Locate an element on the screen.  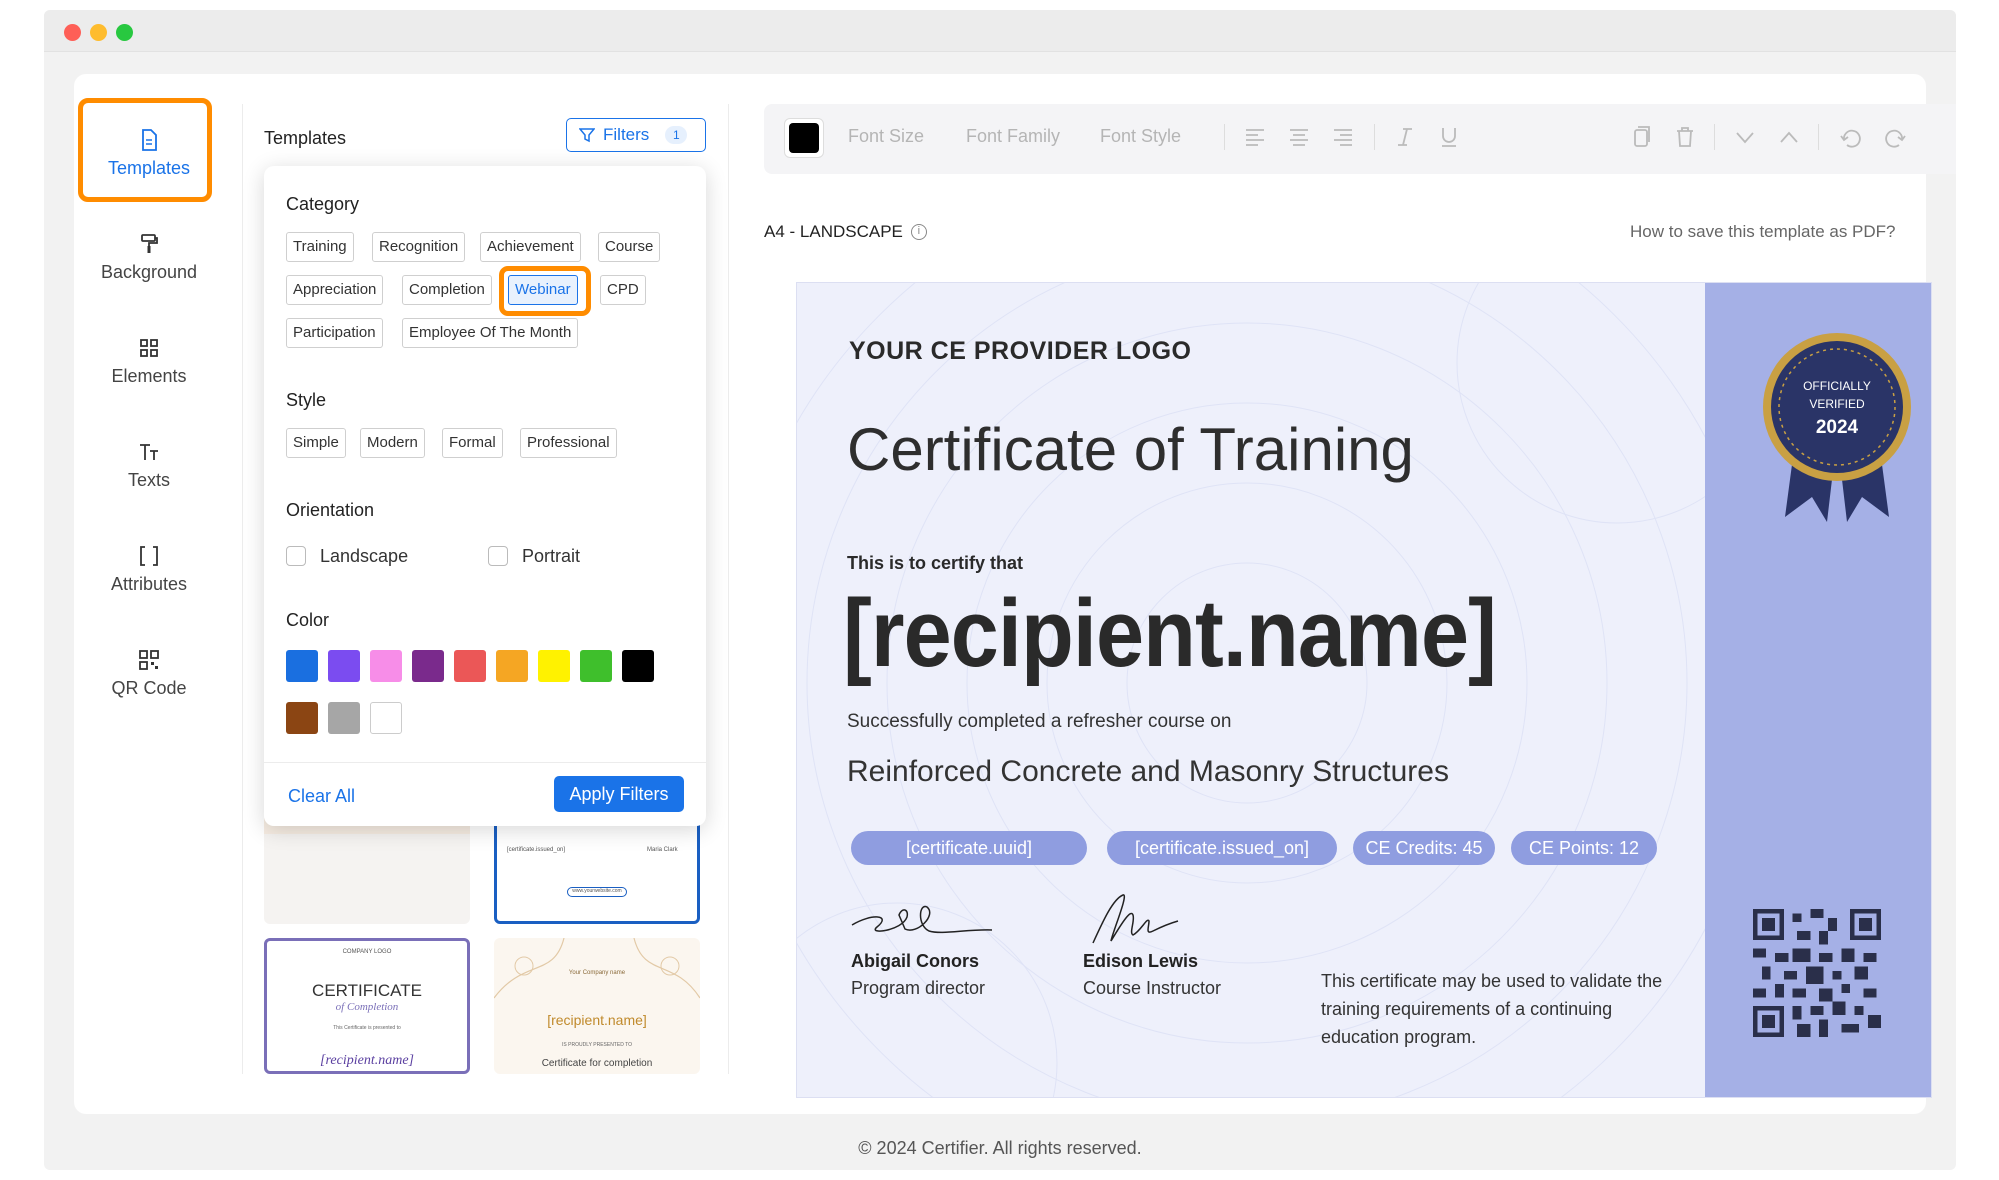
category-chip-participation: Participation is located at coordinates (334, 333).